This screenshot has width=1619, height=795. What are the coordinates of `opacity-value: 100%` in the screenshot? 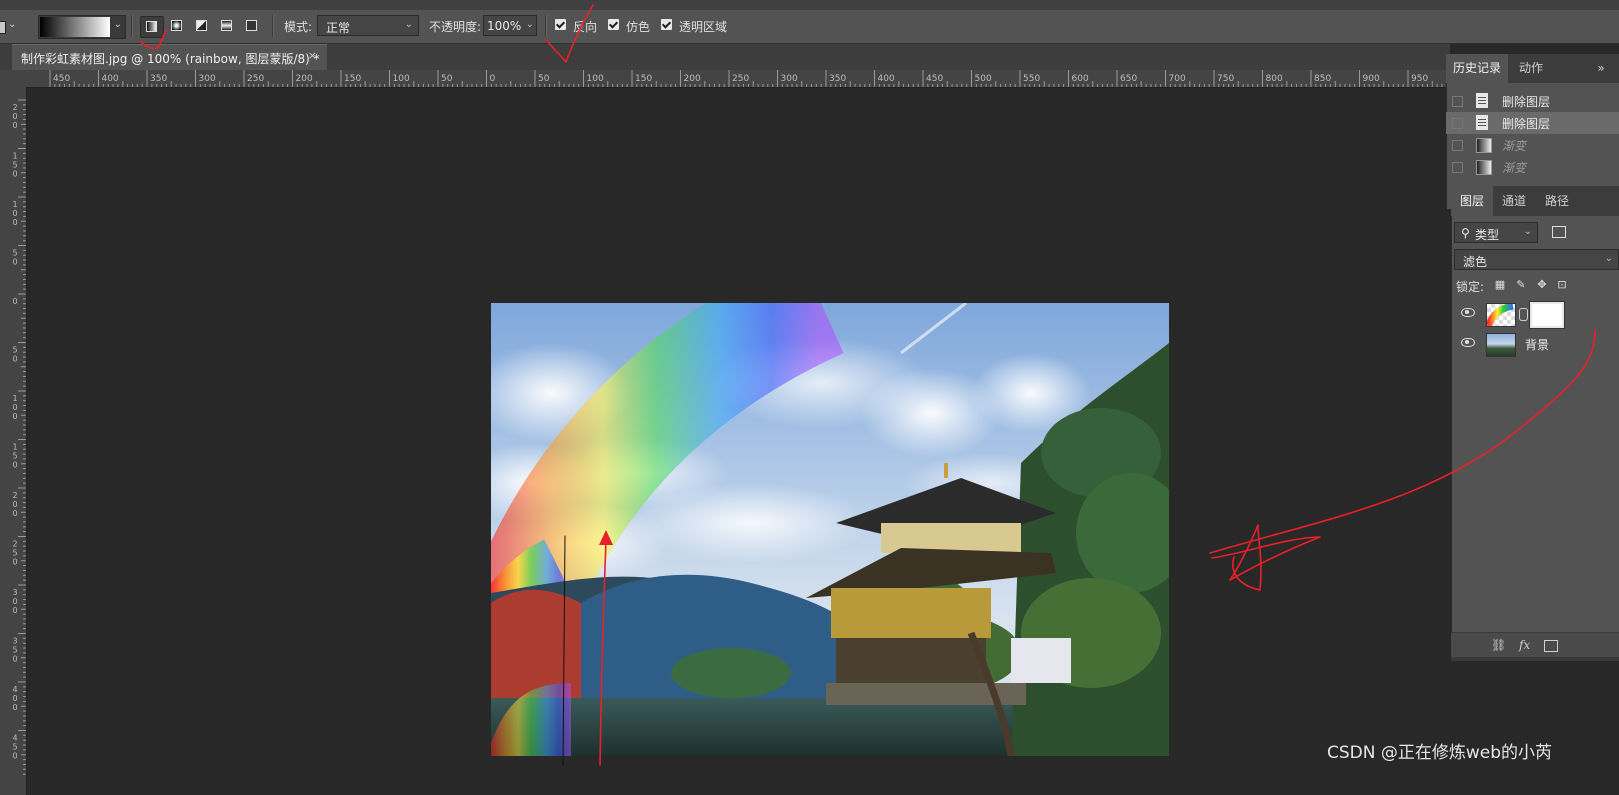 It's located at (504, 26).